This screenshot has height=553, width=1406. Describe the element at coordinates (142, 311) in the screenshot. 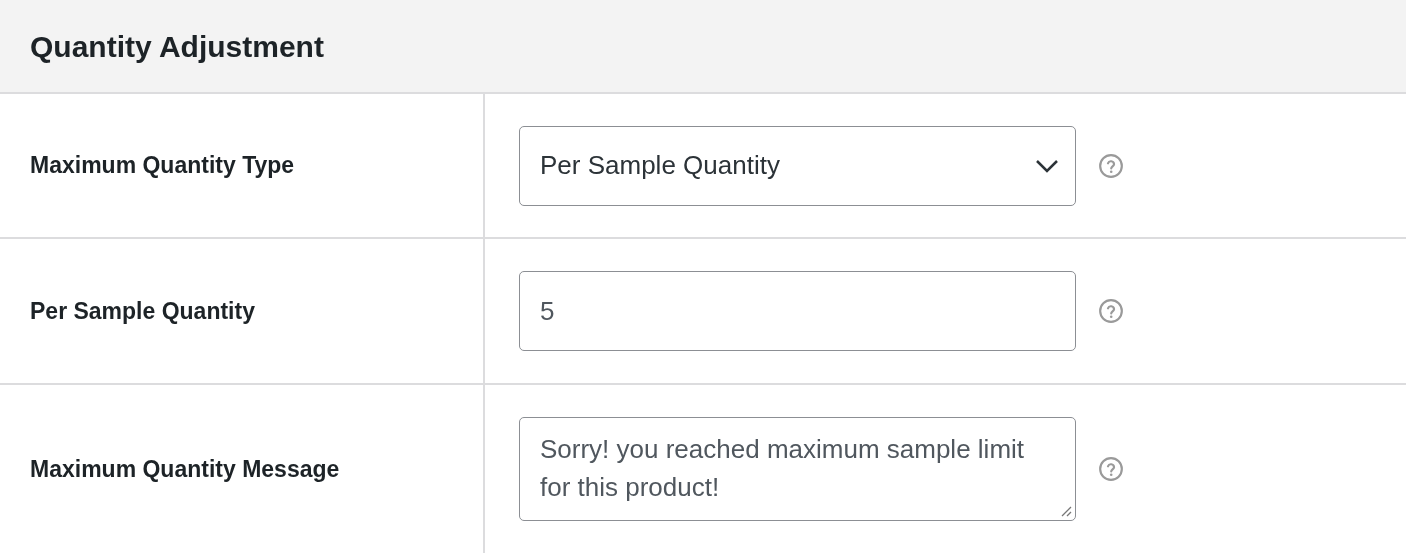

I see `field-label: Per Sample Quantity` at that location.